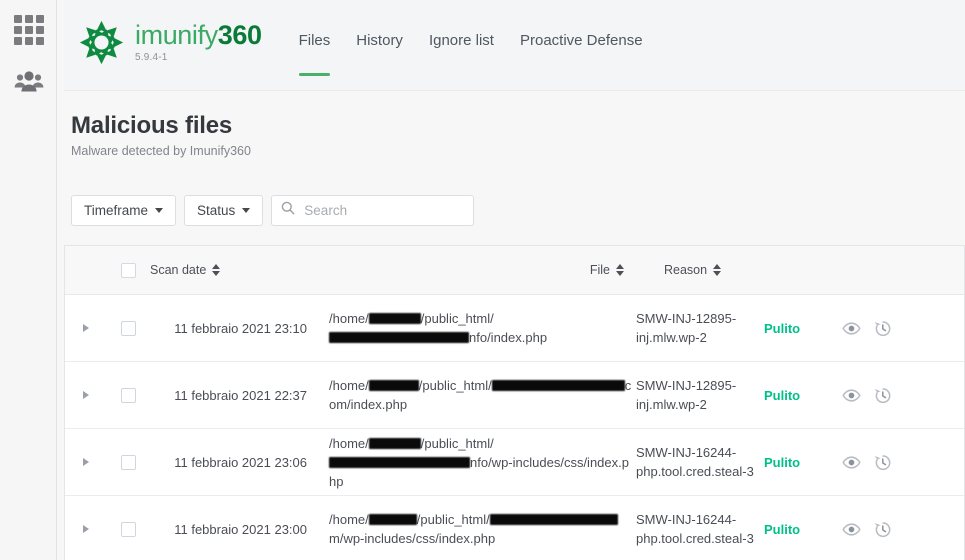 Image resolution: width=965 pixels, height=560 pixels. I want to click on tab-proactive-defense-label: Proactive Defense, so click(581, 40).